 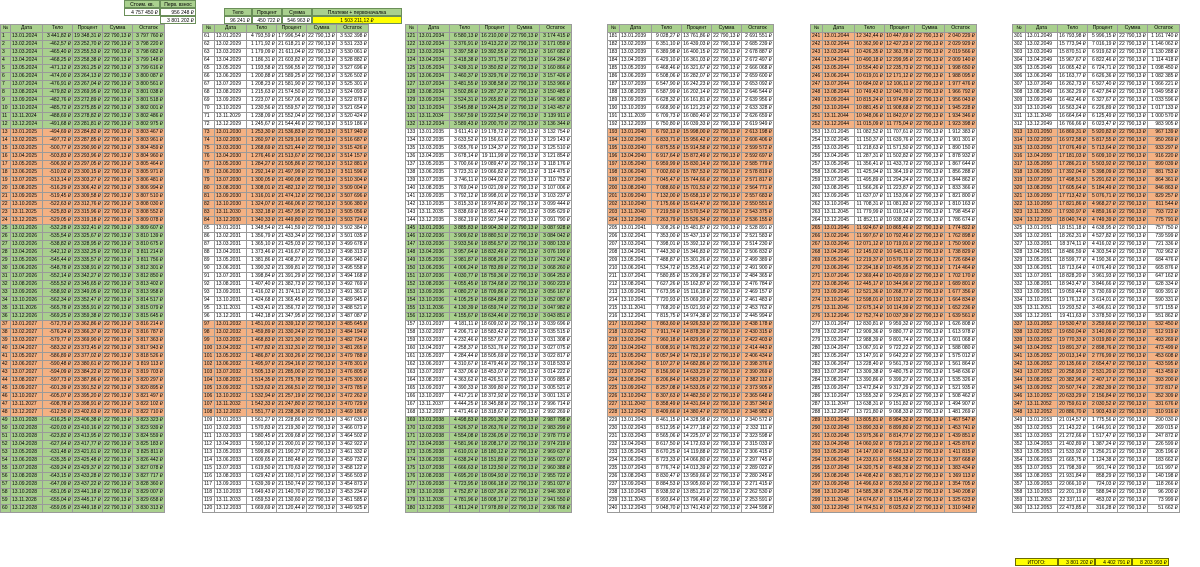 What do you see at coordinates (464, 324) in the screenshot?
I see `table-cell: 4 181,11 ₽` at bounding box center [464, 324].